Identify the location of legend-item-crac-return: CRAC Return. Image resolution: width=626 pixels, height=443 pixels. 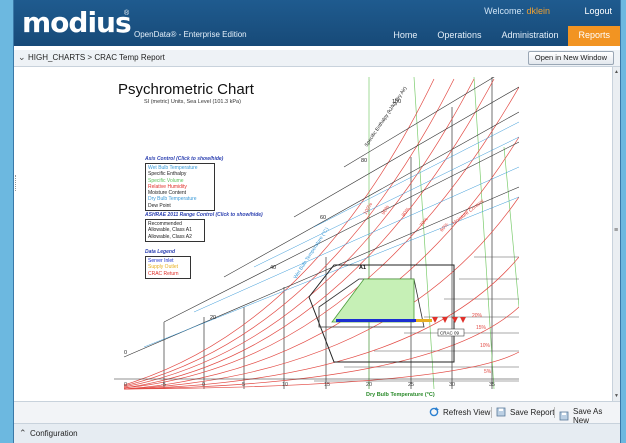
(168, 274).